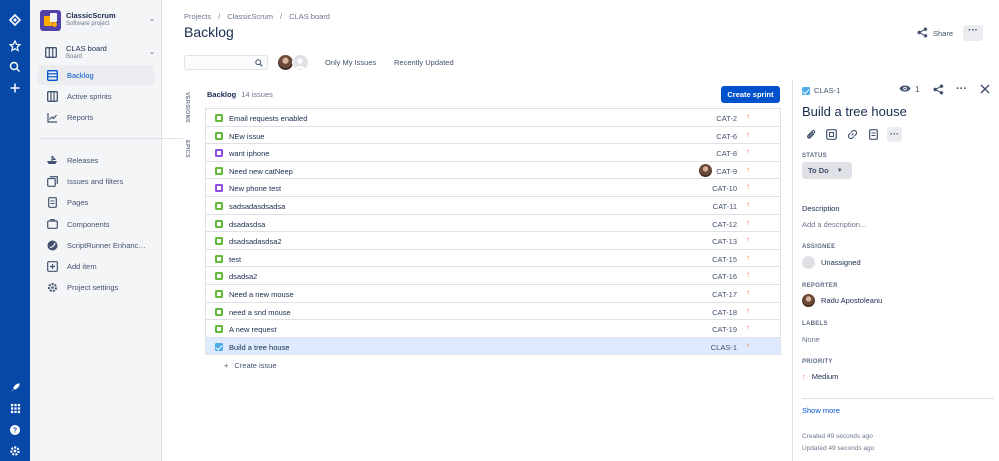 The height and width of the screenshot is (461, 999). I want to click on epic-icon, so click(219, 188).